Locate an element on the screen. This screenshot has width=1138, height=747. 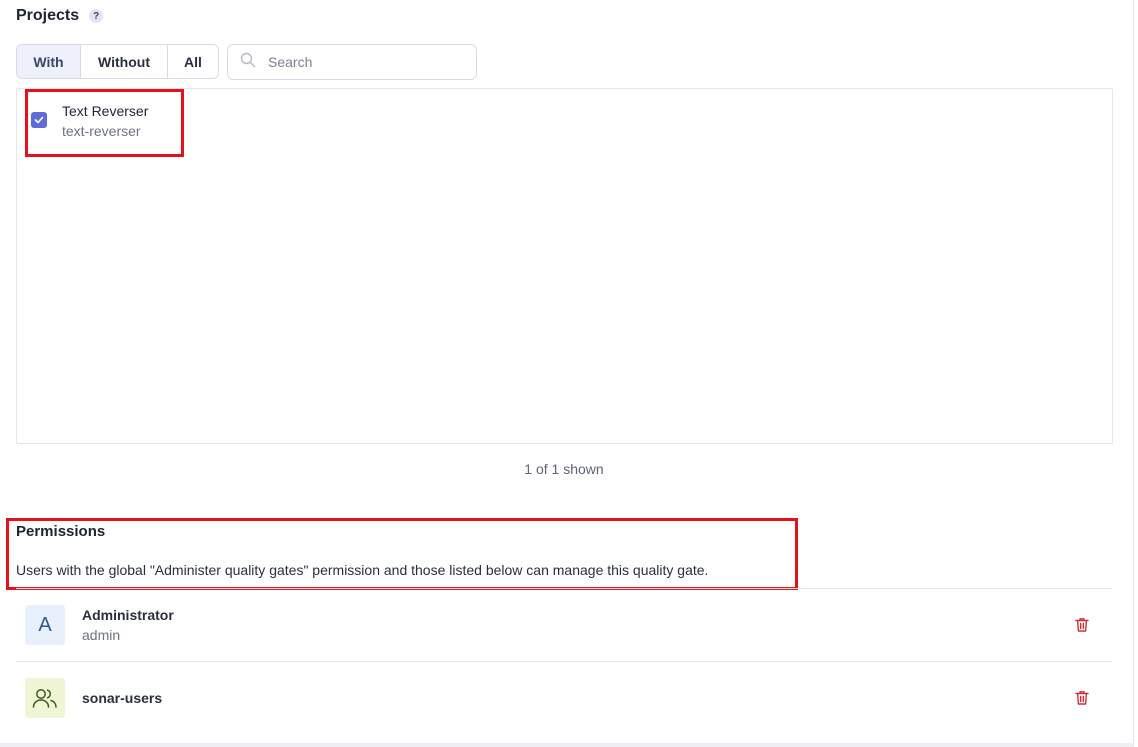
checkmark-icon is located at coordinates (39, 120).